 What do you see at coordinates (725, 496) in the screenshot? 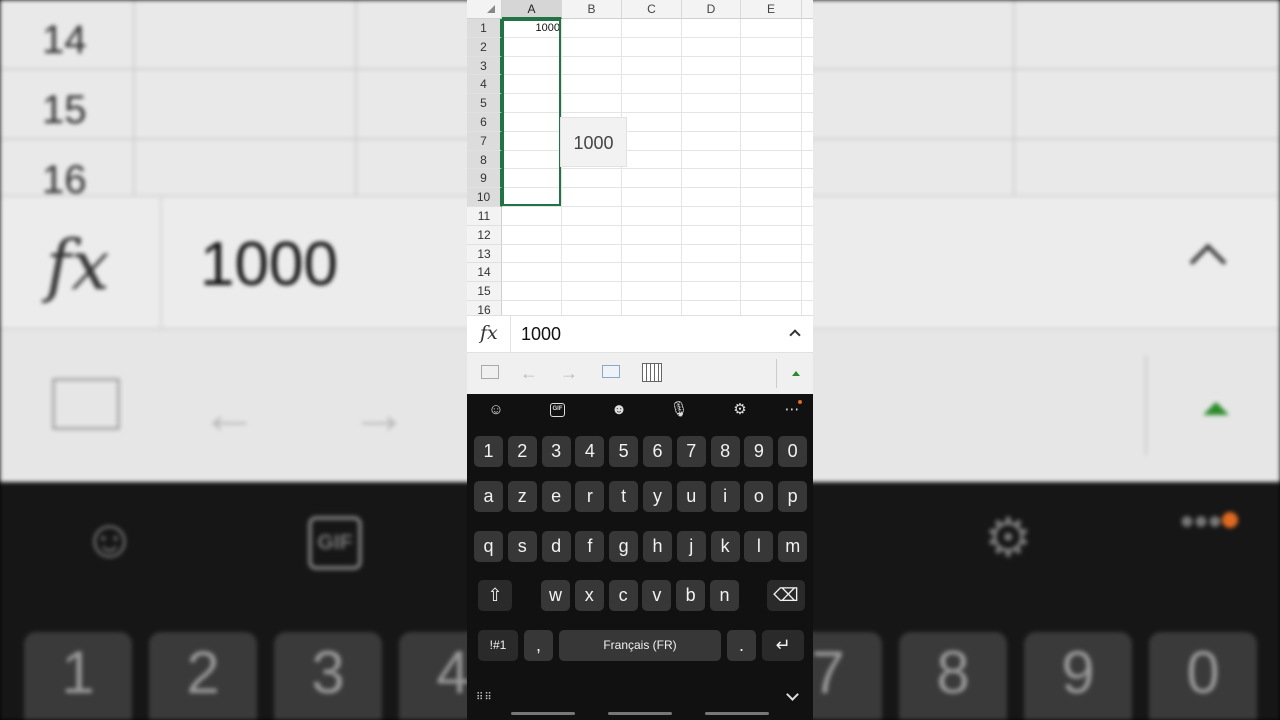
I see `key-i: i` at bounding box center [725, 496].